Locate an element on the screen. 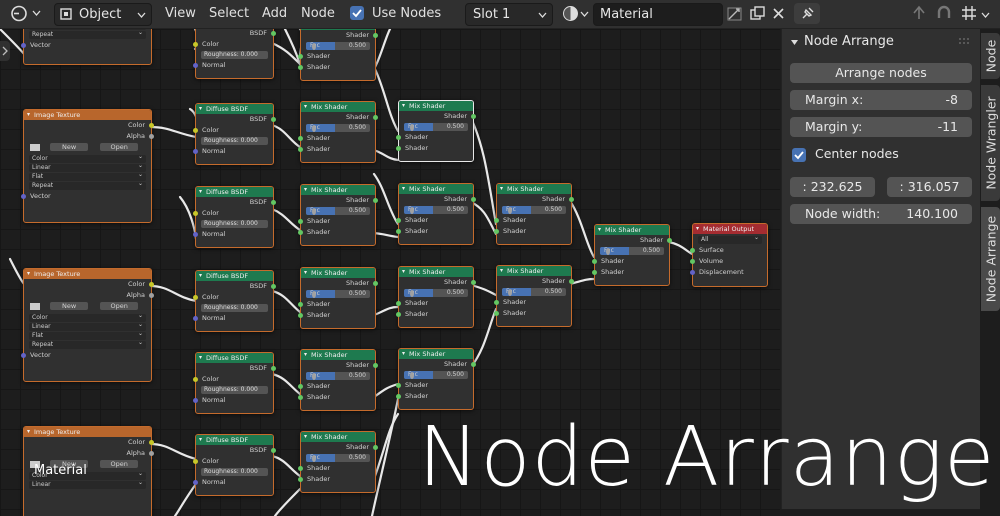  open-image-button: Open is located at coordinates (119, 464).